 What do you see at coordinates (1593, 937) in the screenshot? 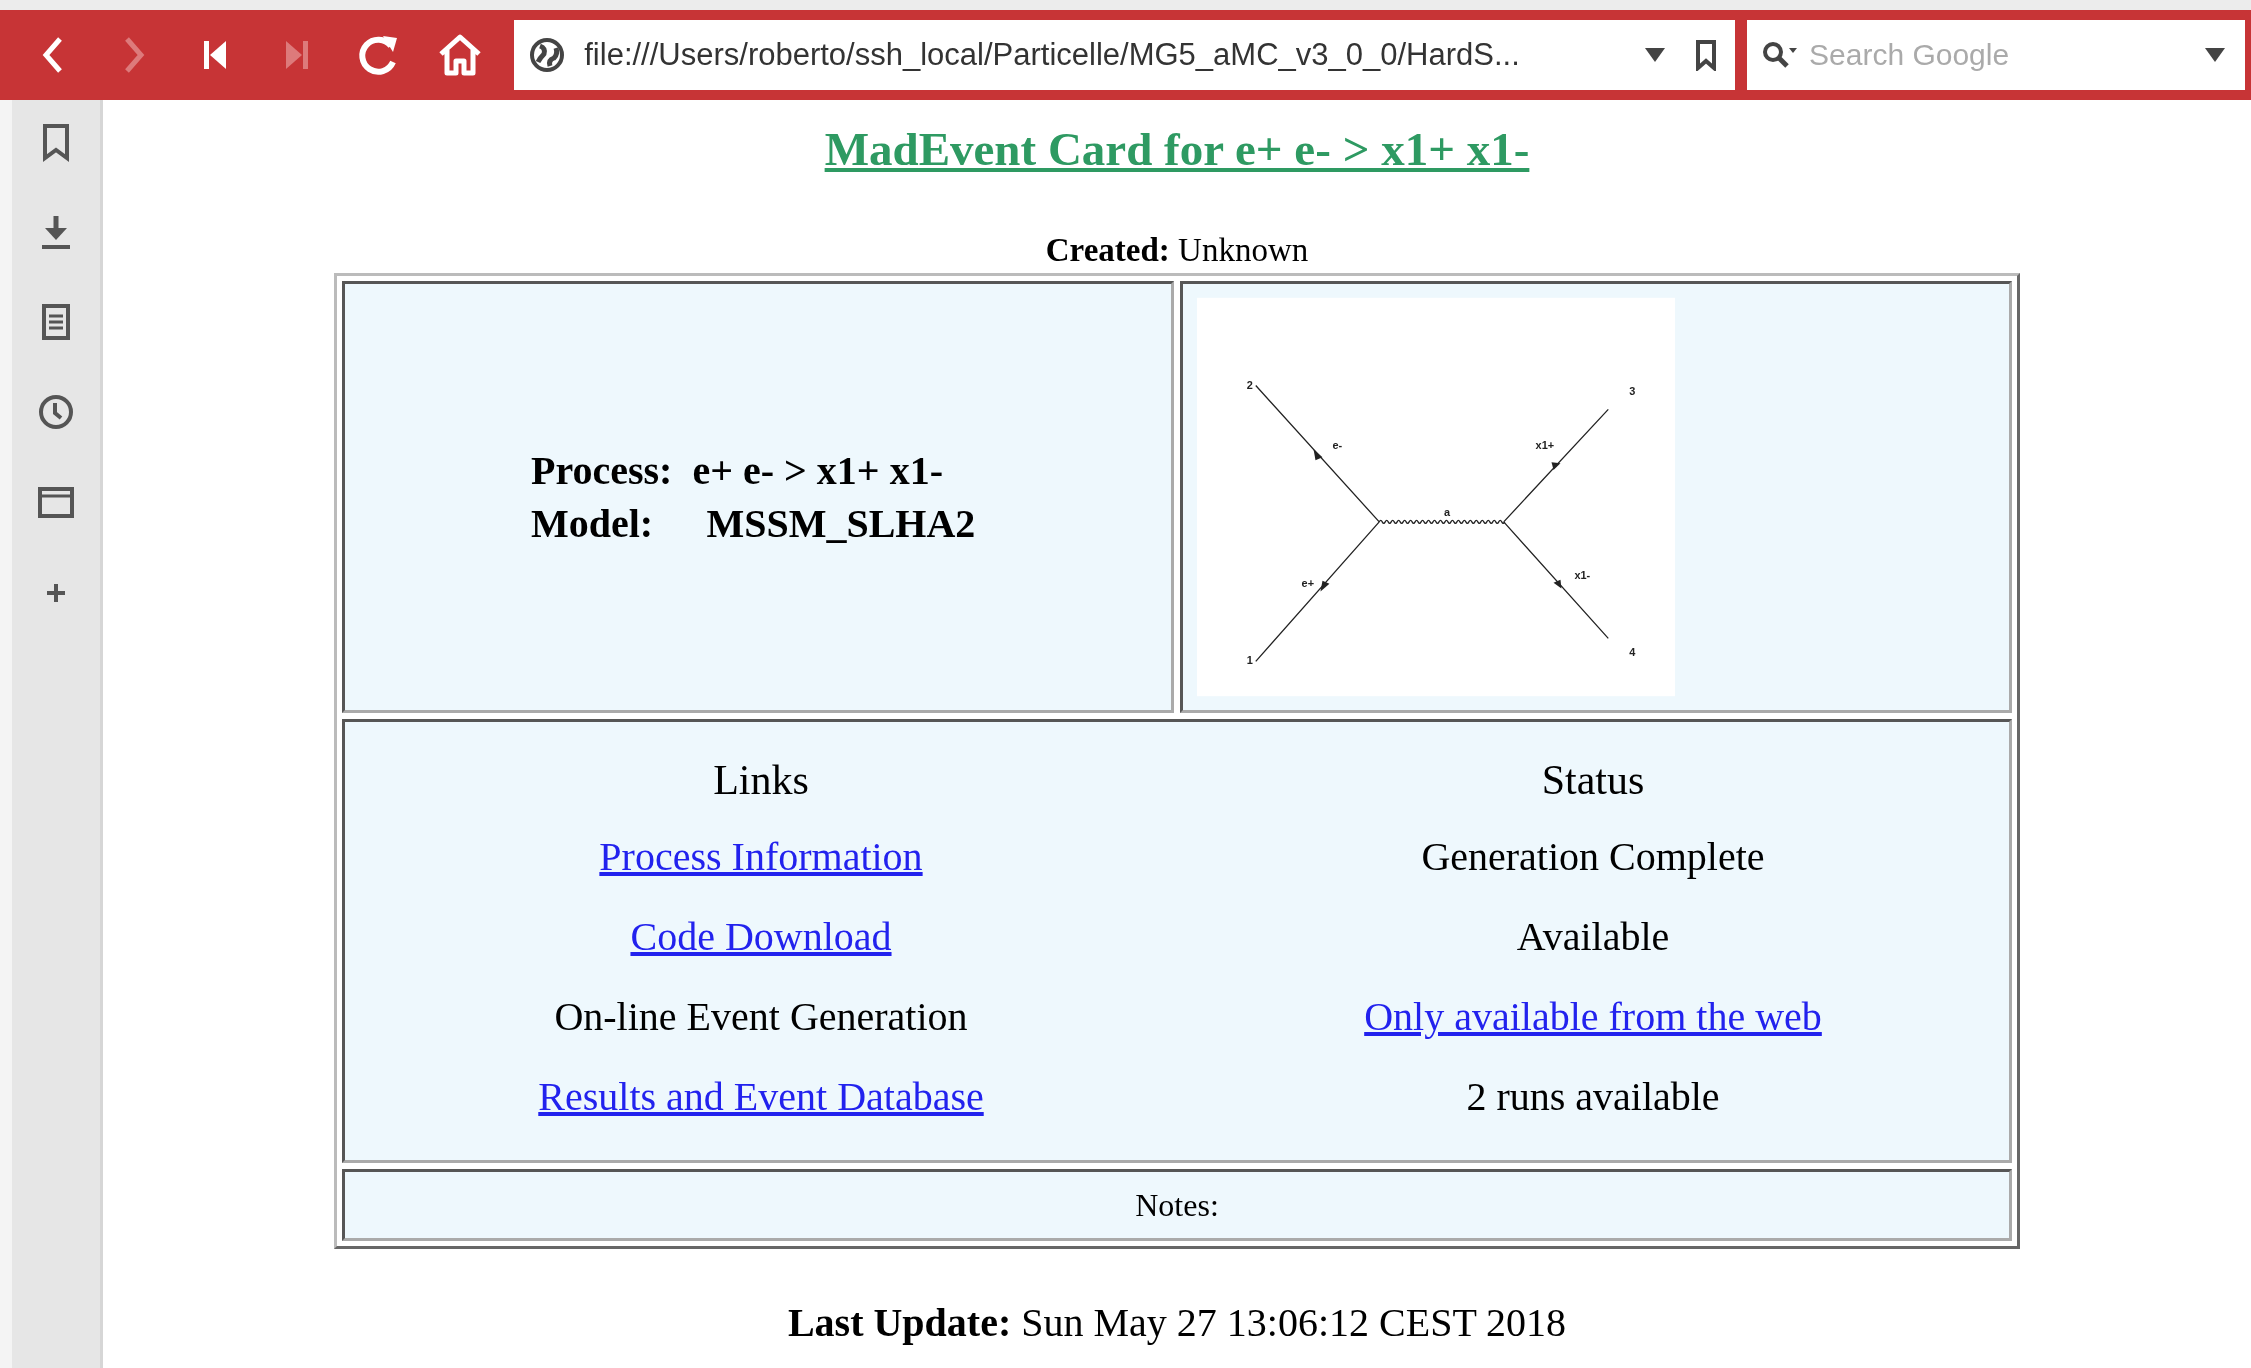
I see `status-text: Available` at bounding box center [1593, 937].